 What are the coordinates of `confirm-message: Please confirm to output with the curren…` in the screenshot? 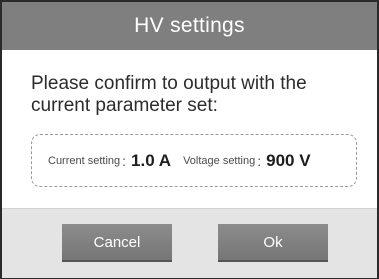 It's located at (169, 94).